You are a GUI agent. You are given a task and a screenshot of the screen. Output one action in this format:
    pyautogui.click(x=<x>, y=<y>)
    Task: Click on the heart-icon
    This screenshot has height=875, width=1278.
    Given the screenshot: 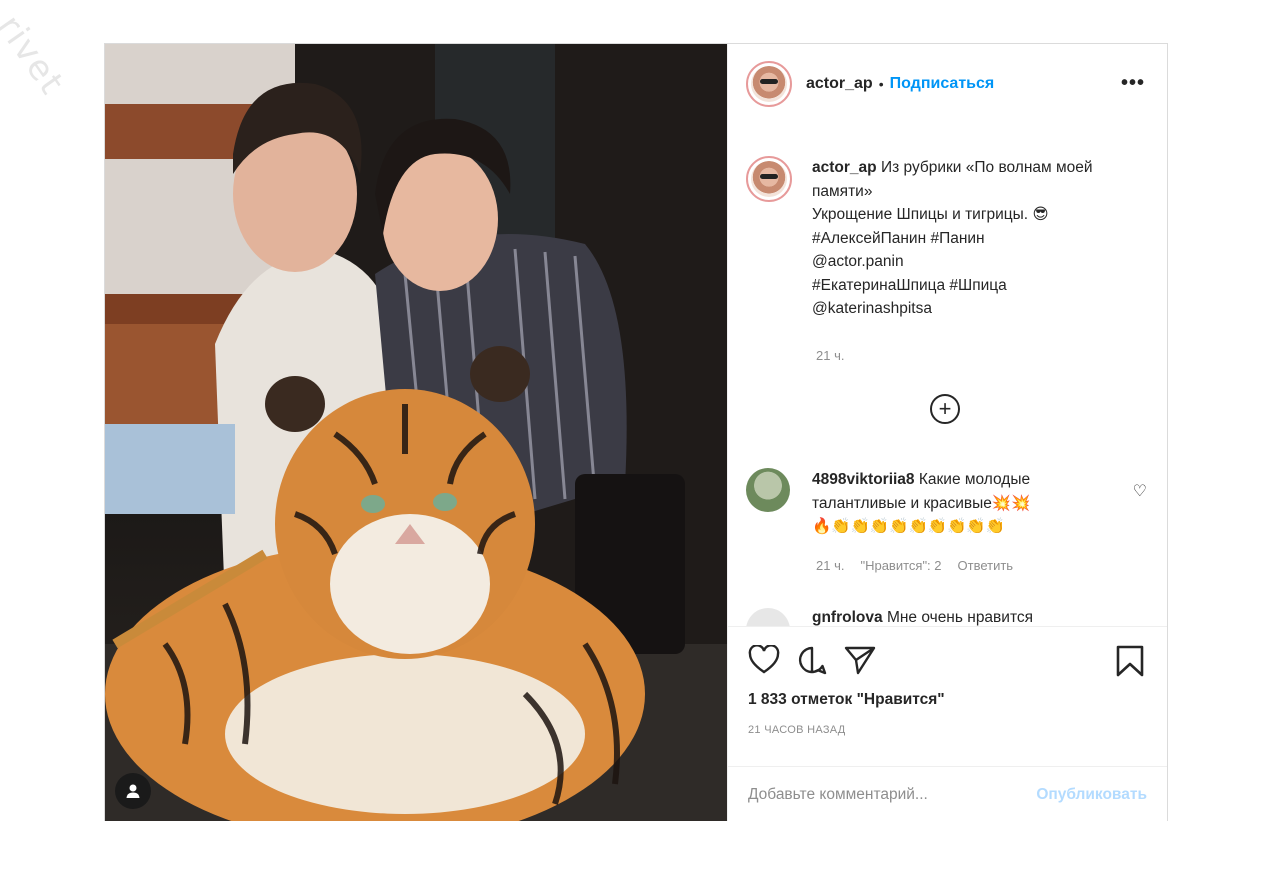 What is the action you would take?
    pyautogui.click(x=764, y=660)
    